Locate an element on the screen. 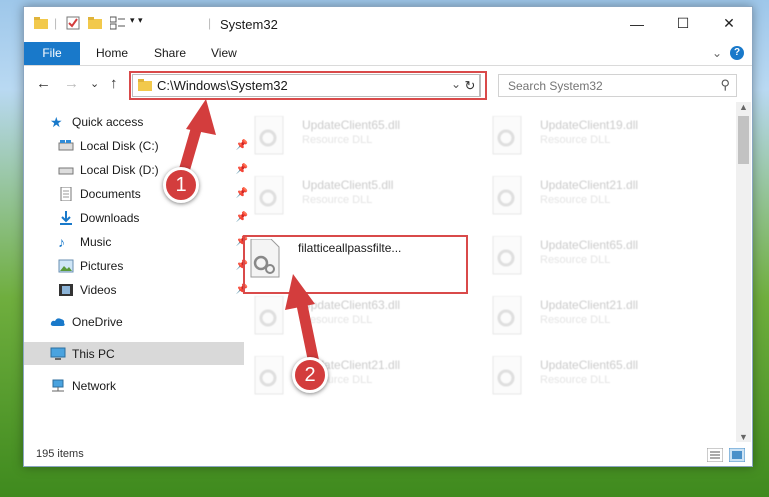 The height and width of the screenshot is (497, 769). help-icon: ? is located at coordinates (737, 53).